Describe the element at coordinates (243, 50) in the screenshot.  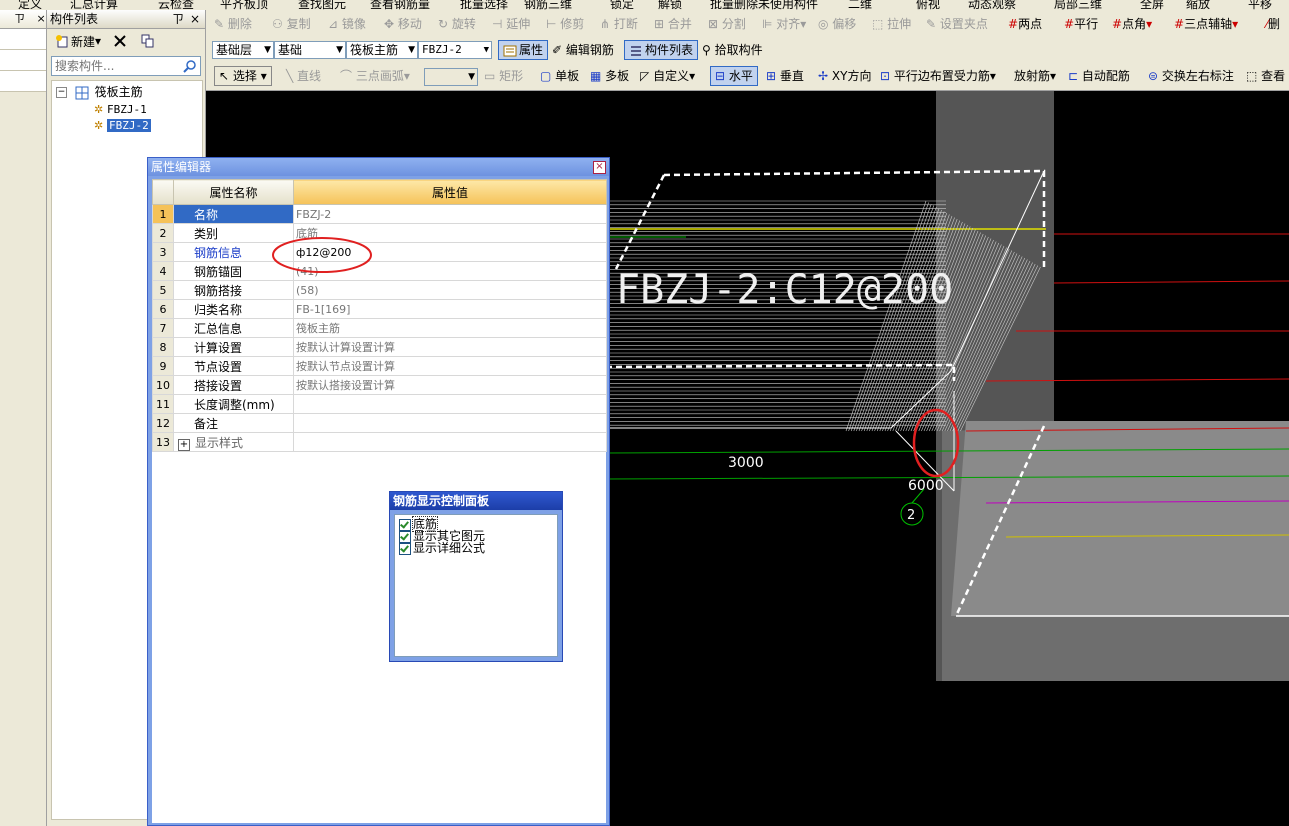
I see `floor-select: 基础层 ▼` at that location.